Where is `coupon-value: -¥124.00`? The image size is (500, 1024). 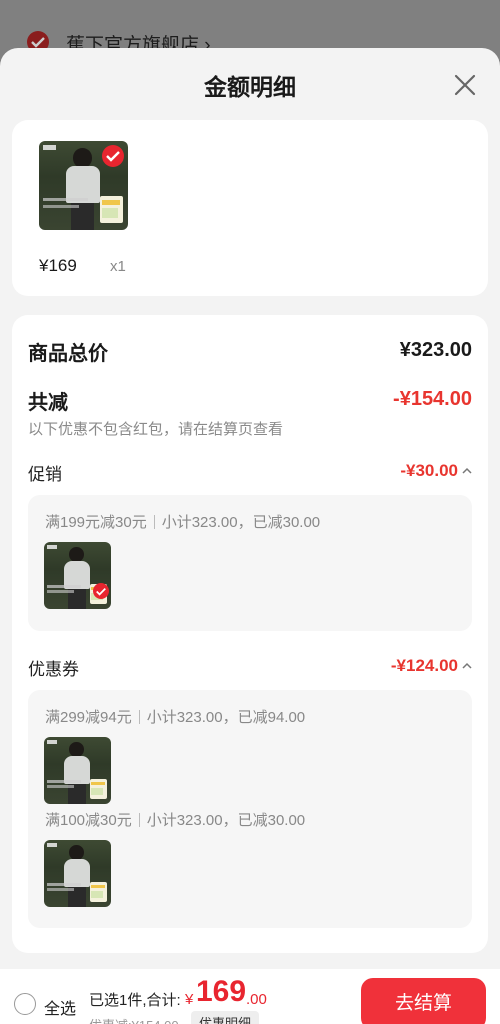
coupon-value: -¥124.00 is located at coordinates (424, 665).